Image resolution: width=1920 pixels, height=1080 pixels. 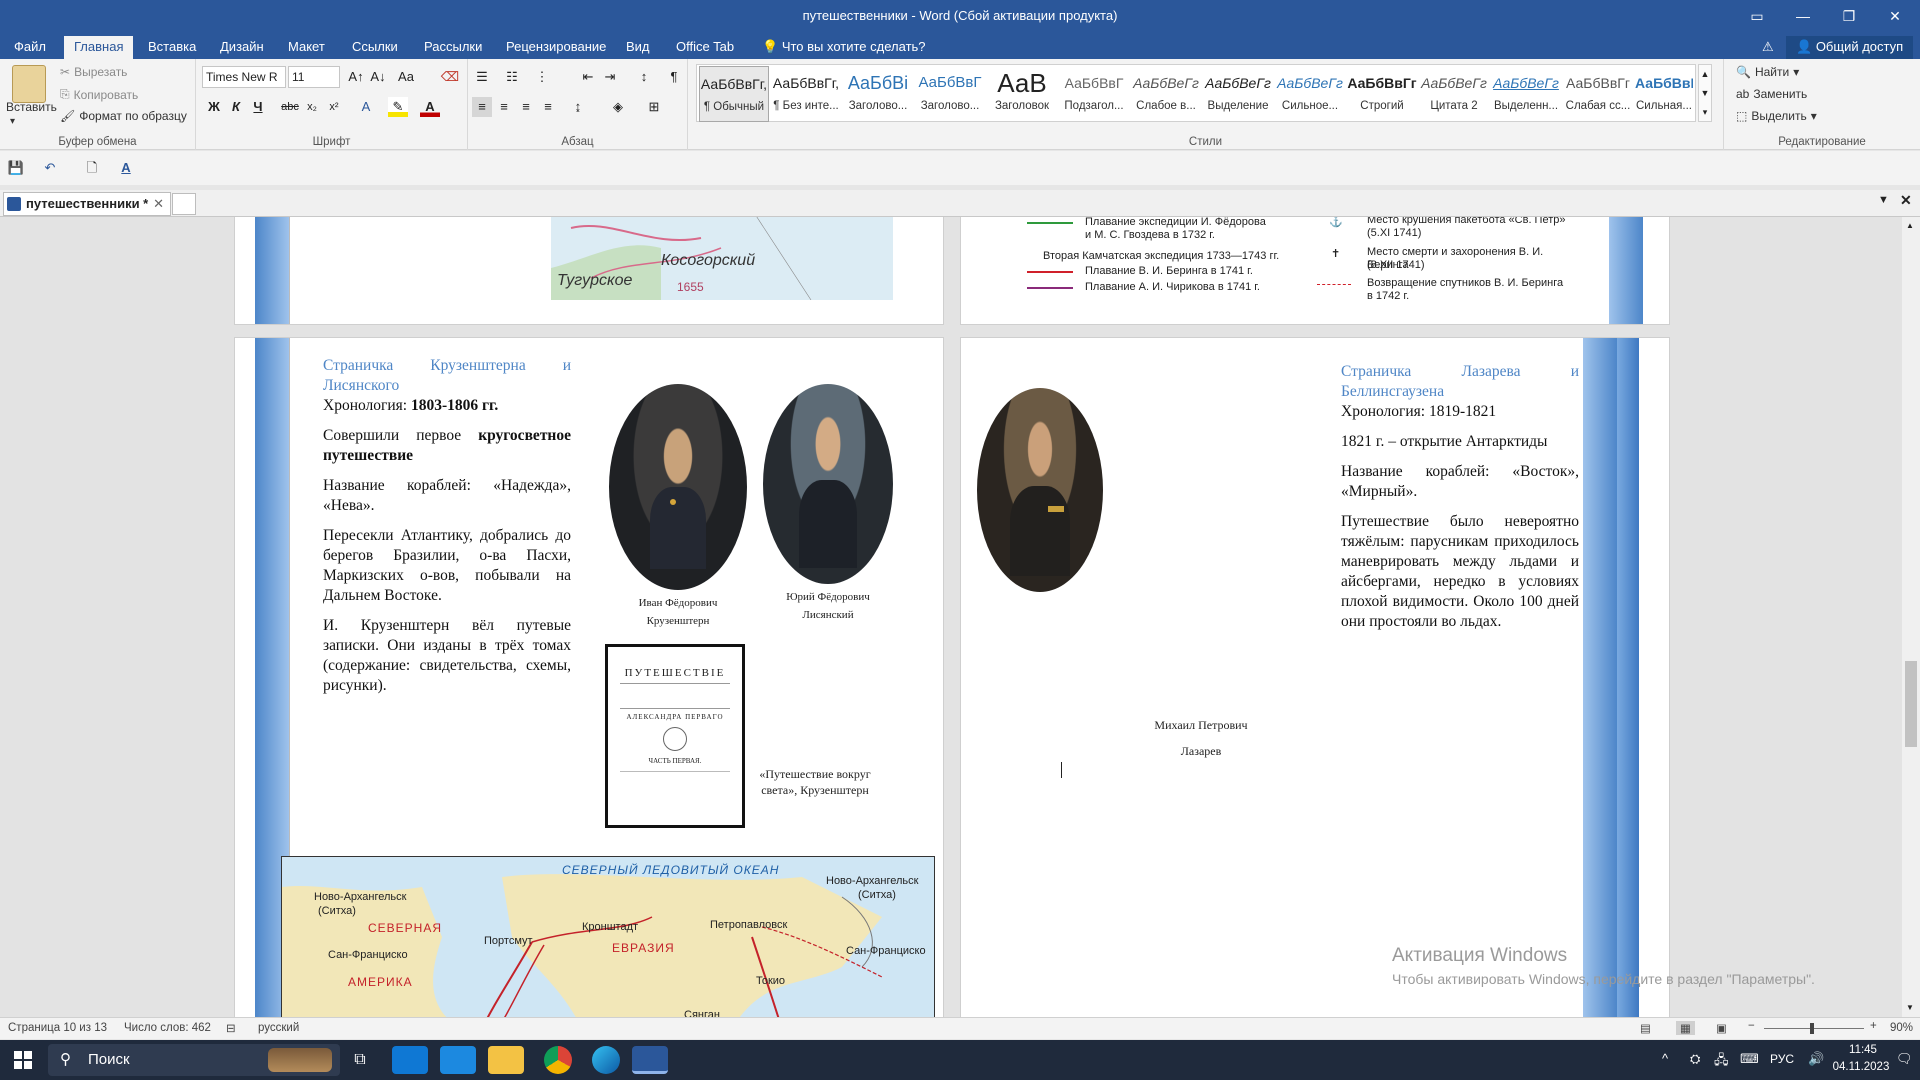 What do you see at coordinates (1850, 47) in the screenshot?
I see `share-button: 👤 Общий доступ` at bounding box center [1850, 47].